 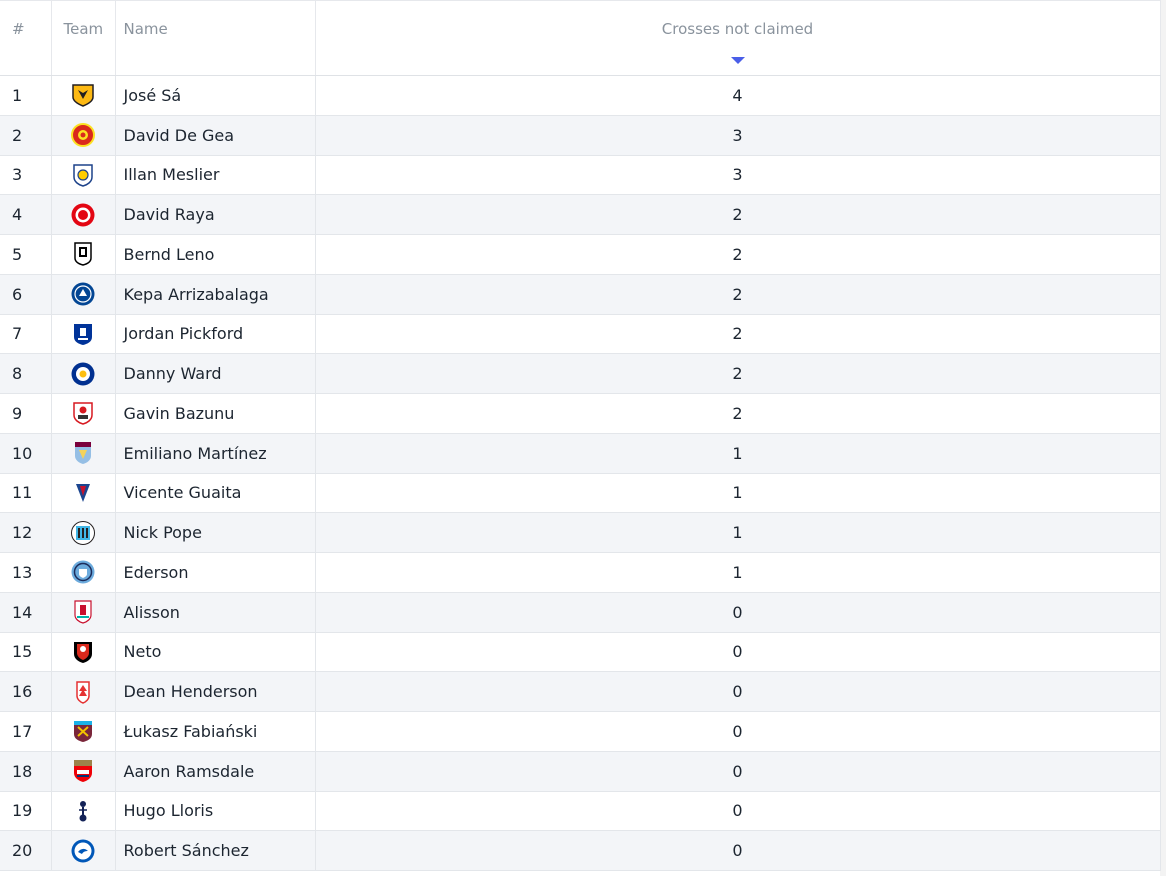 What do you see at coordinates (26, 651) in the screenshot?
I see `rank-cell: 15` at bounding box center [26, 651].